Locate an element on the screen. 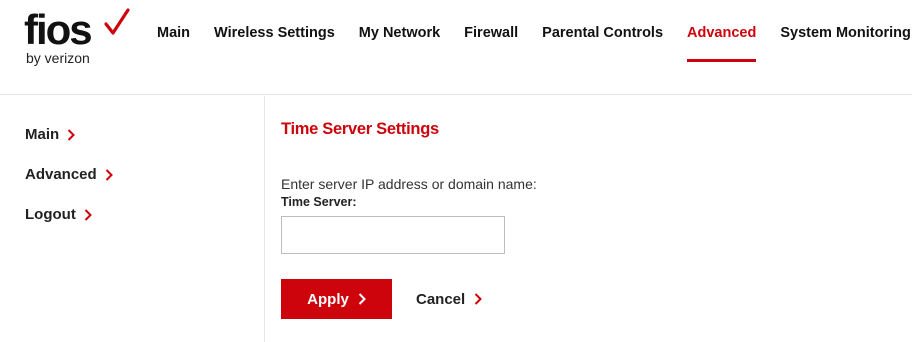 The height and width of the screenshot is (342, 912). nav-tab-wireless-settings: Wireless Settings is located at coordinates (274, 32).